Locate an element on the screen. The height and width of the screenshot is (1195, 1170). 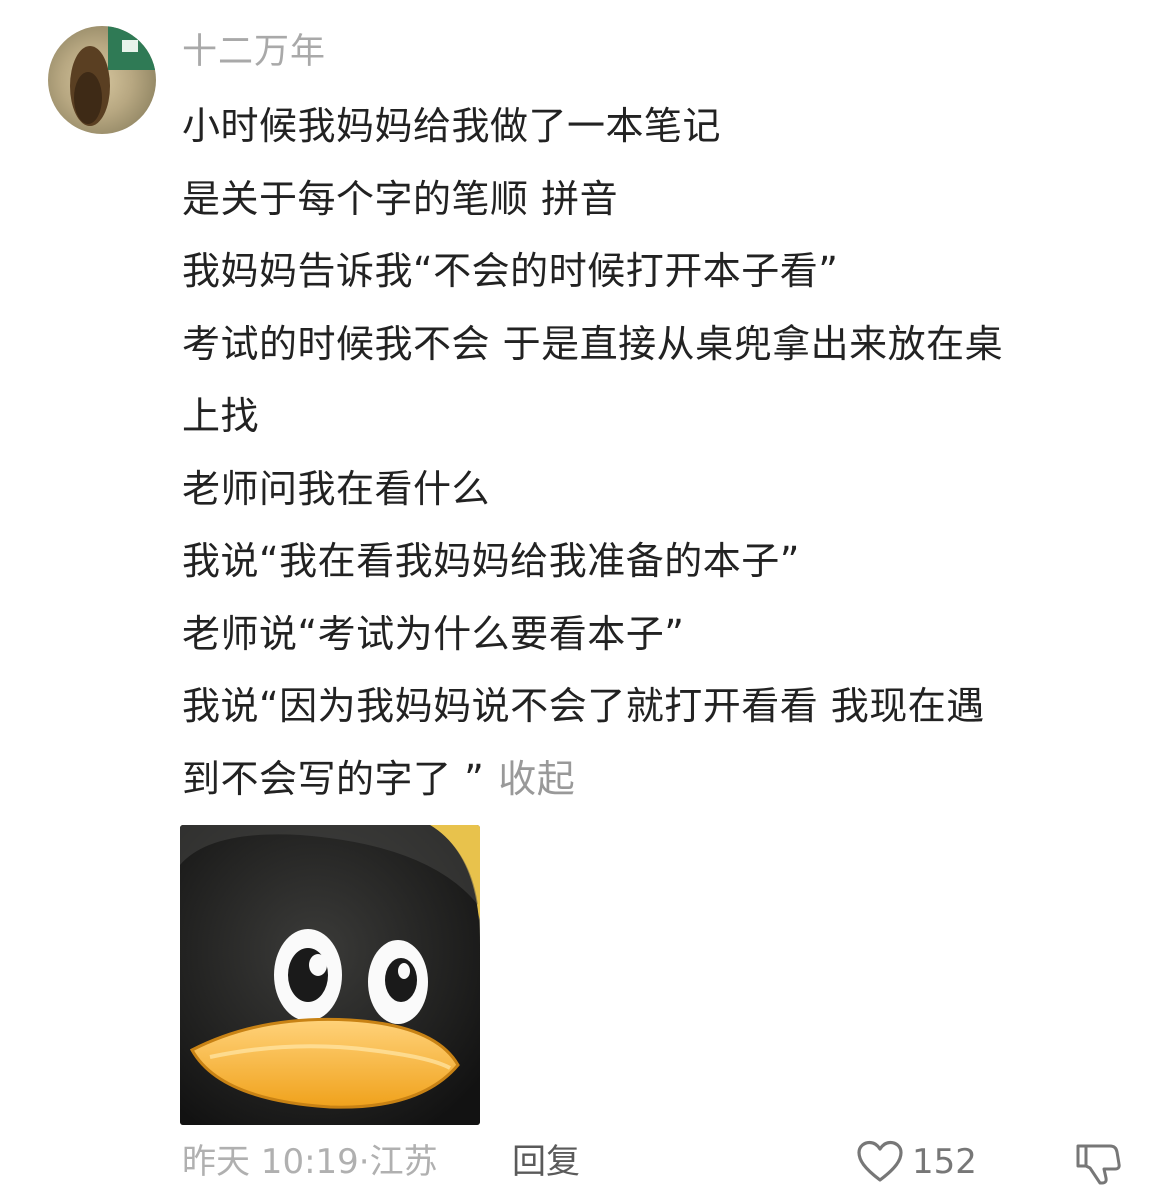
dislike-button is located at coordinates (1098, 1162).